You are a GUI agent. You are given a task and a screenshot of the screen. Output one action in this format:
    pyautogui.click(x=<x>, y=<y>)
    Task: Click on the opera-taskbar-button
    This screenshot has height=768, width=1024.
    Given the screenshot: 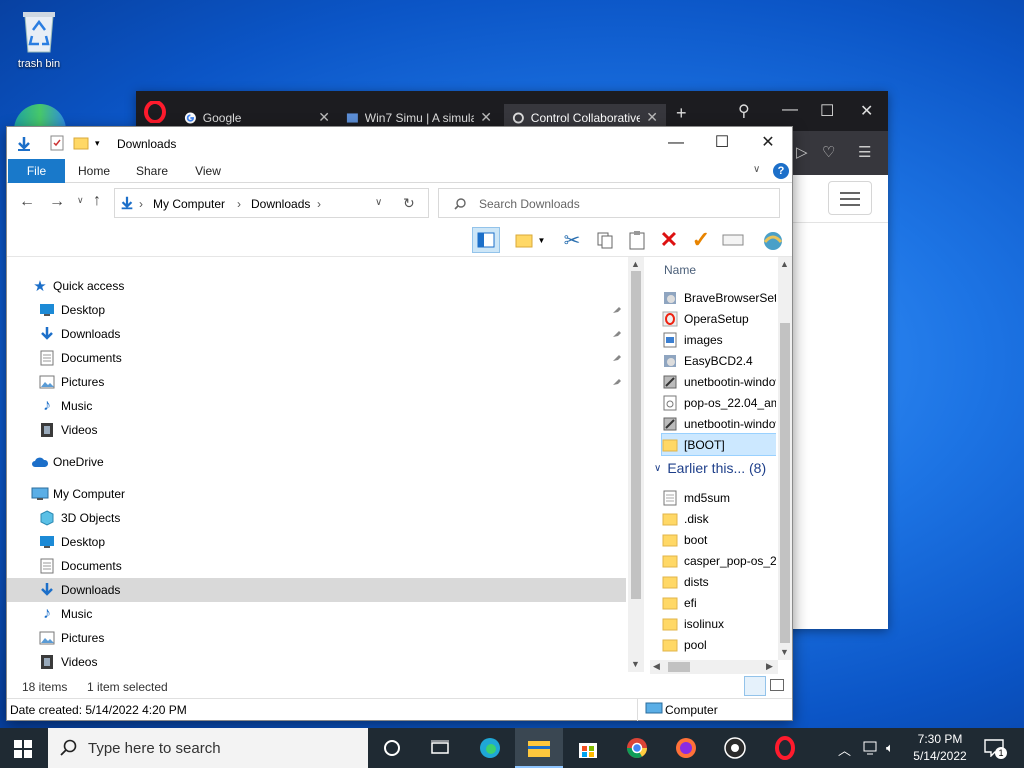 What is the action you would take?
    pyautogui.click(x=785, y=748)
    